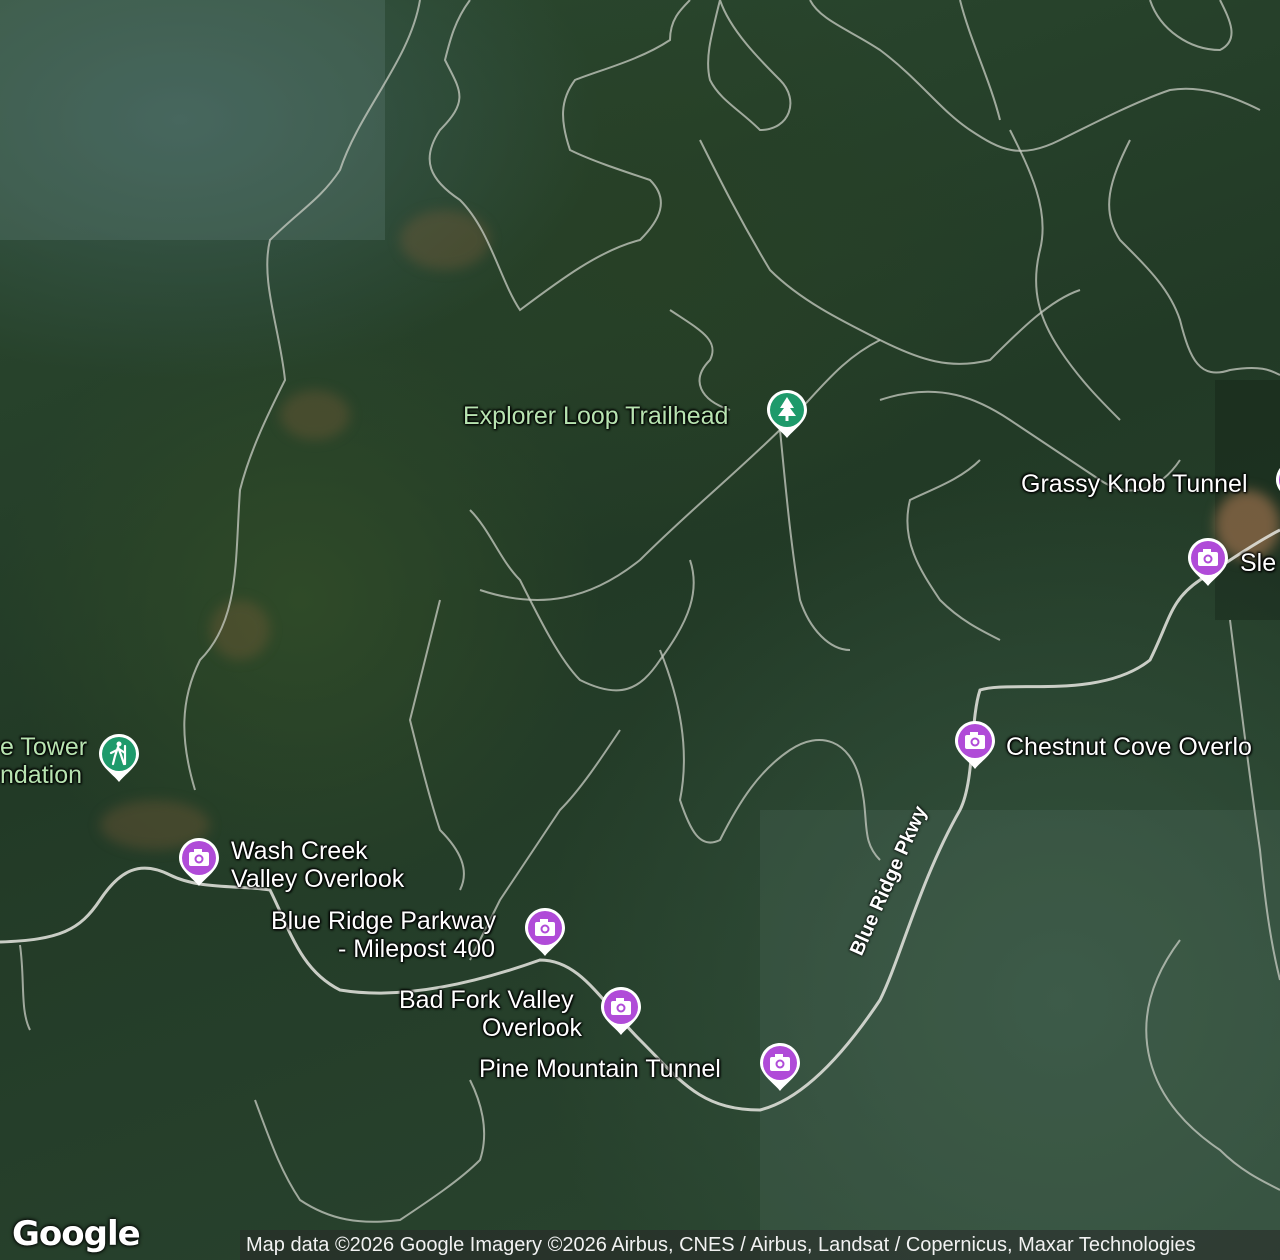 The height and width of the screenshot is (1260, 1280). Describe the element at coordinates (318, 879) in the screenshot. I see `poi-label-line2: Valley Overlook` at that location.